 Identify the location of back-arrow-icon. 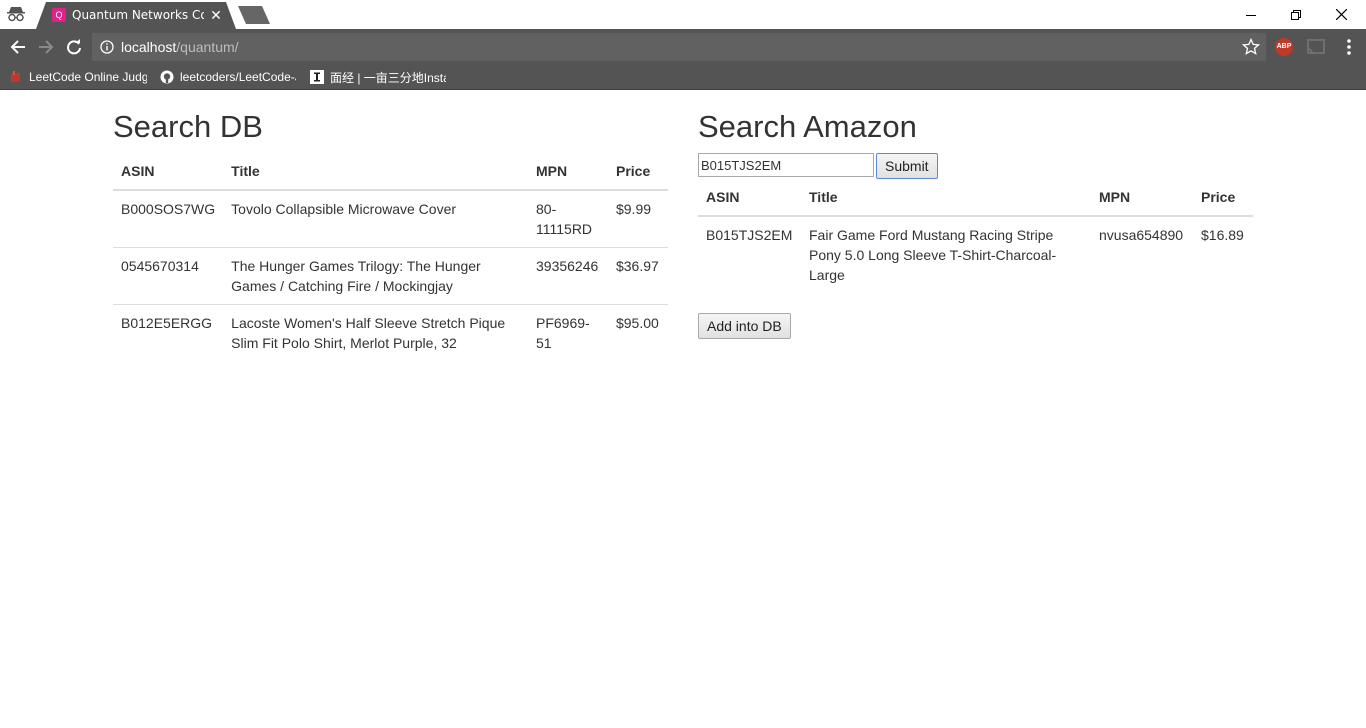
(17, 47).